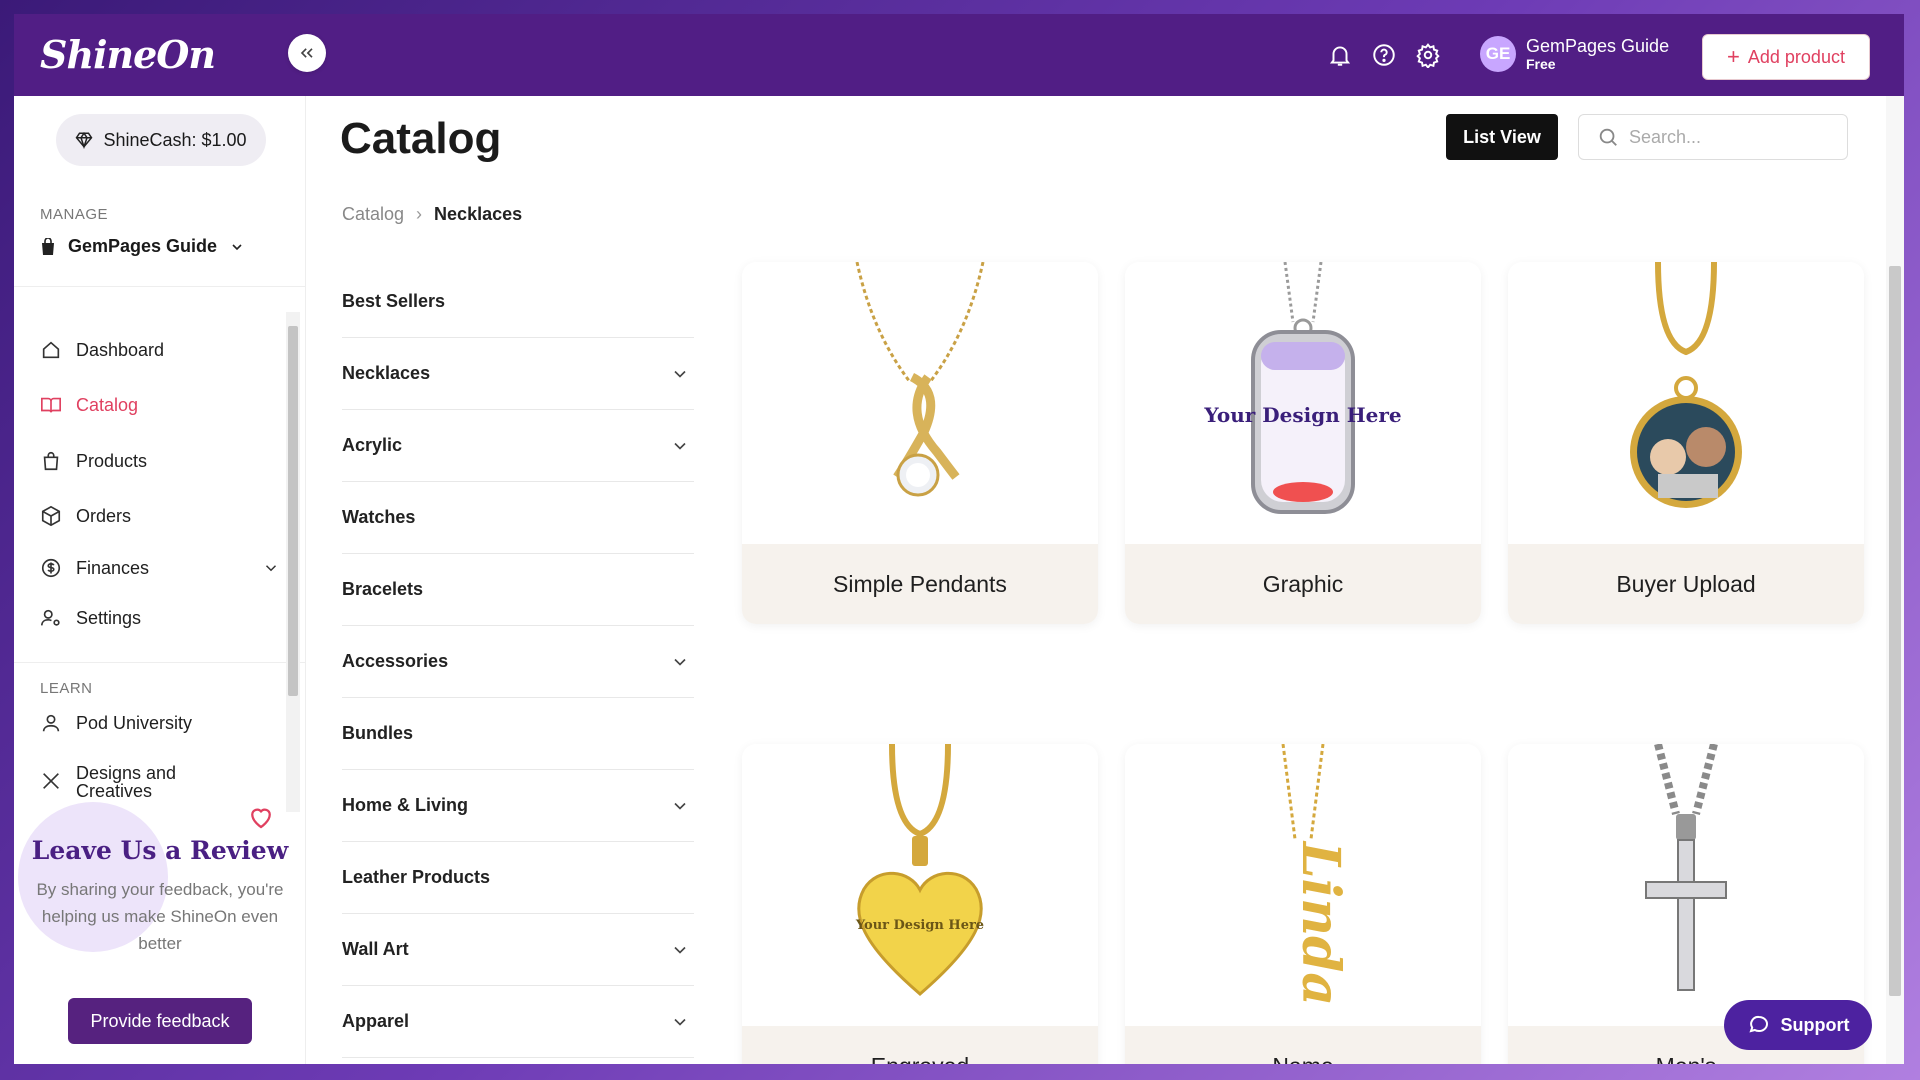 The height and width of the screenshot is (1080, 1920). Describe the element at coordinates (1608, 137) in the screenshot. I see `search-icon` at that location.